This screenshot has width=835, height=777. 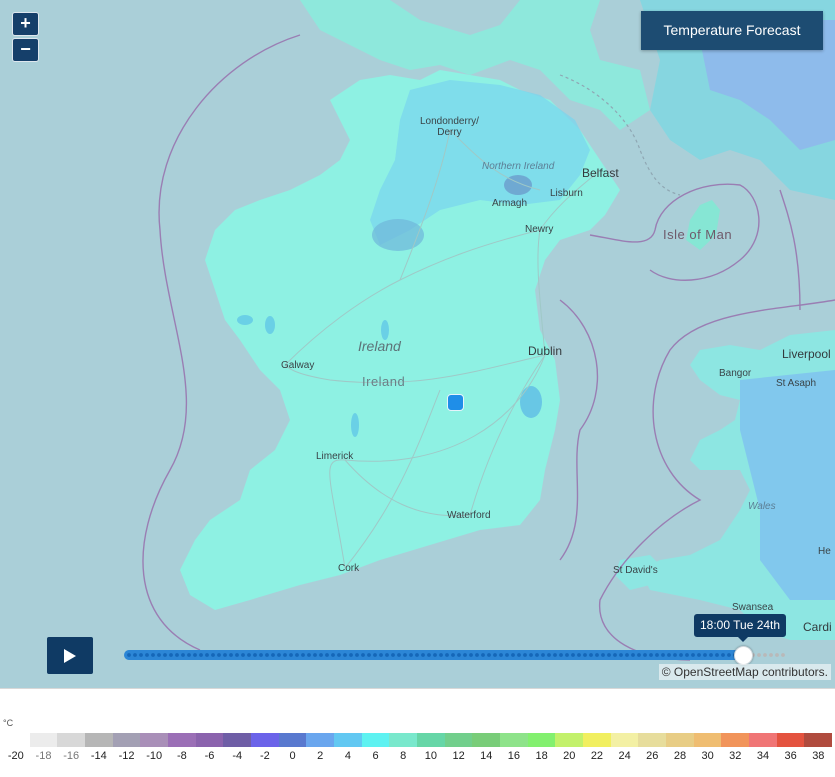 What do you see at coordinates (796, 383) in the screenshot?
I see `label-st-asaph: St Asaph` at bounding box center [796, 383].